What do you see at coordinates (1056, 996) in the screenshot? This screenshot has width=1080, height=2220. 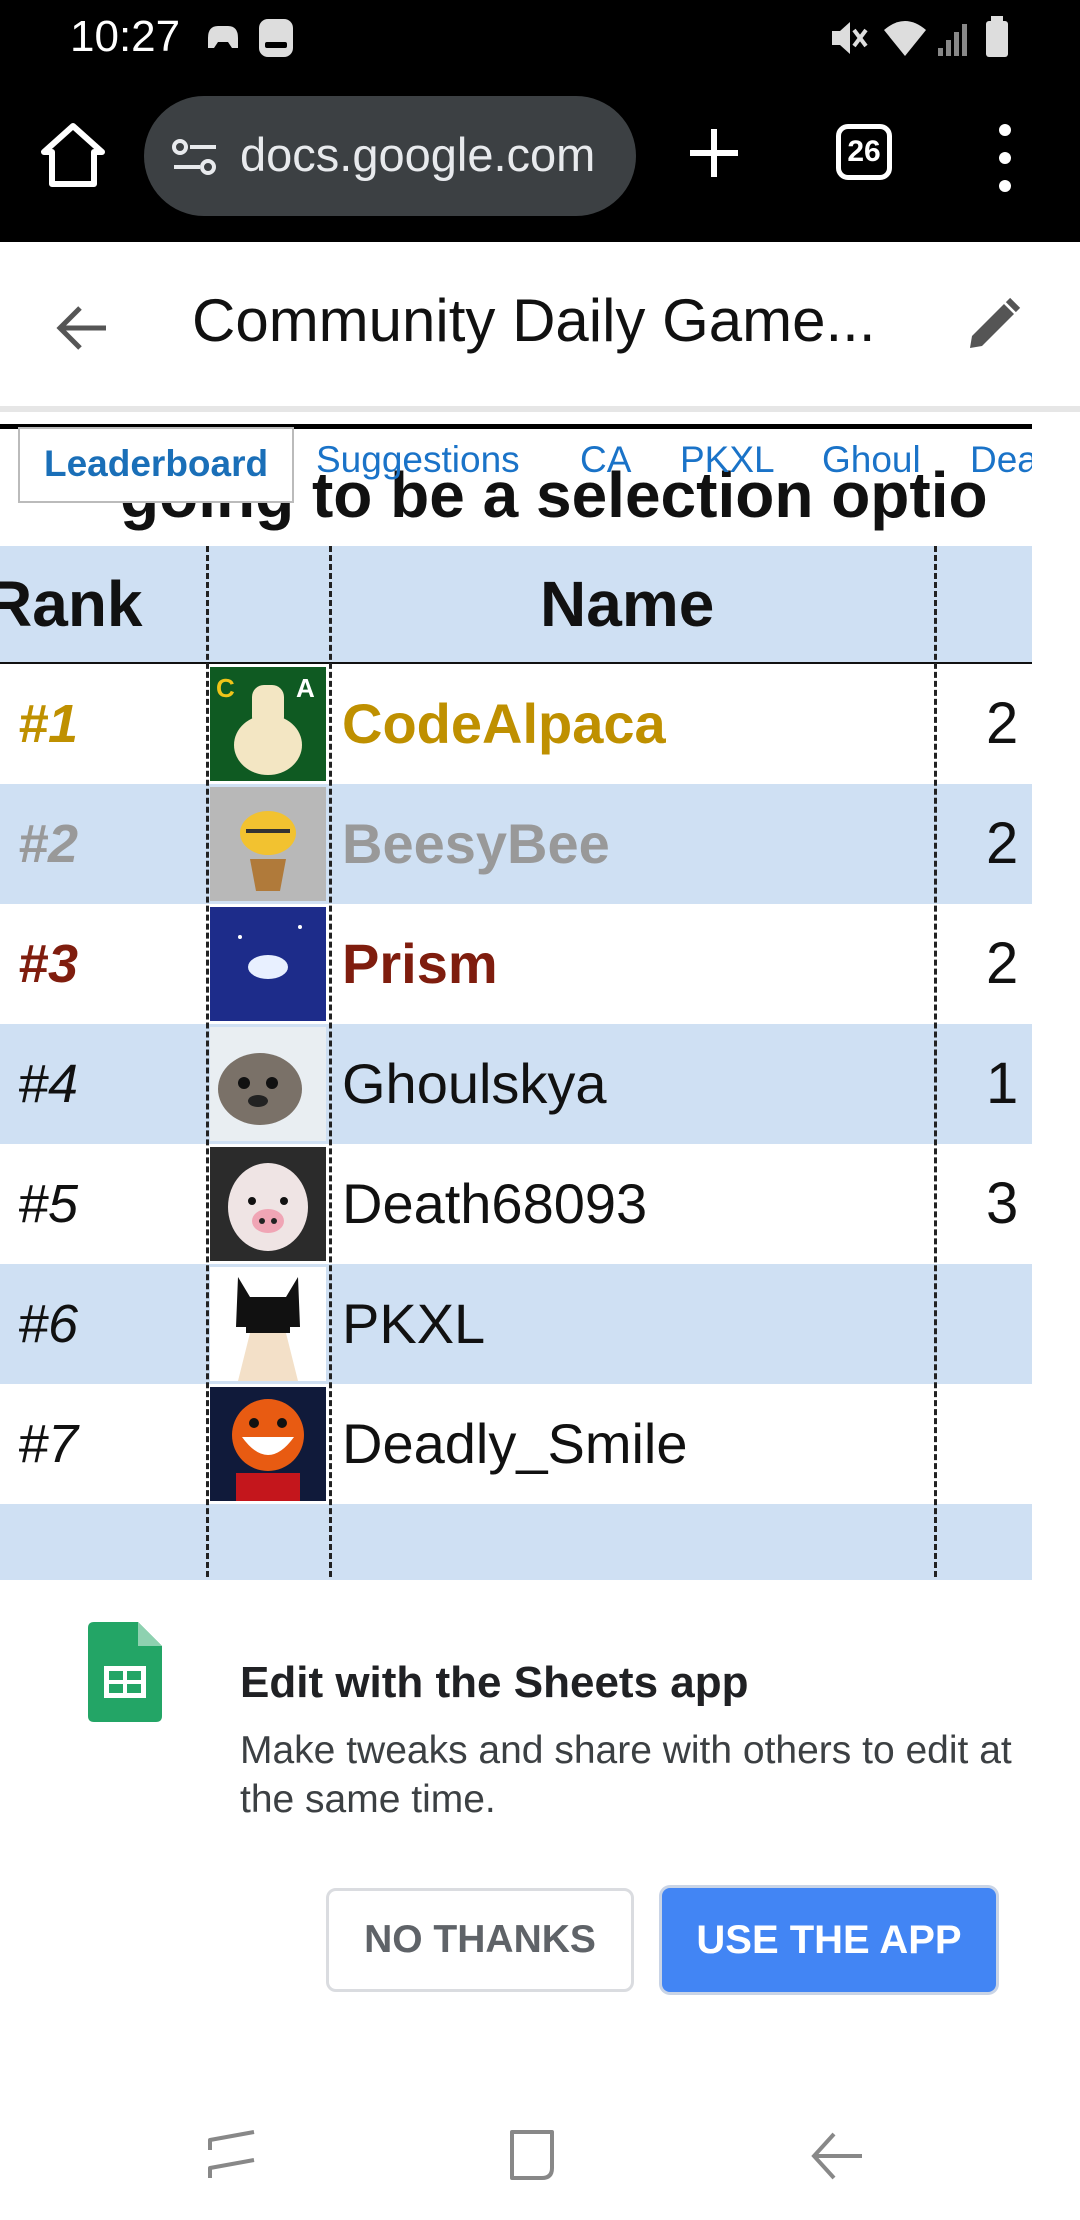 I see `sheet-margin` at bounding box center [1056, 996].